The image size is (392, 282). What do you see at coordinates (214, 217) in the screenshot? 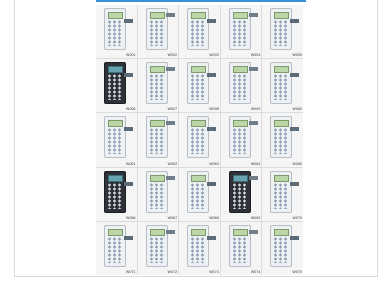
I see `product-code: W068` at bounding box center [214, 217].